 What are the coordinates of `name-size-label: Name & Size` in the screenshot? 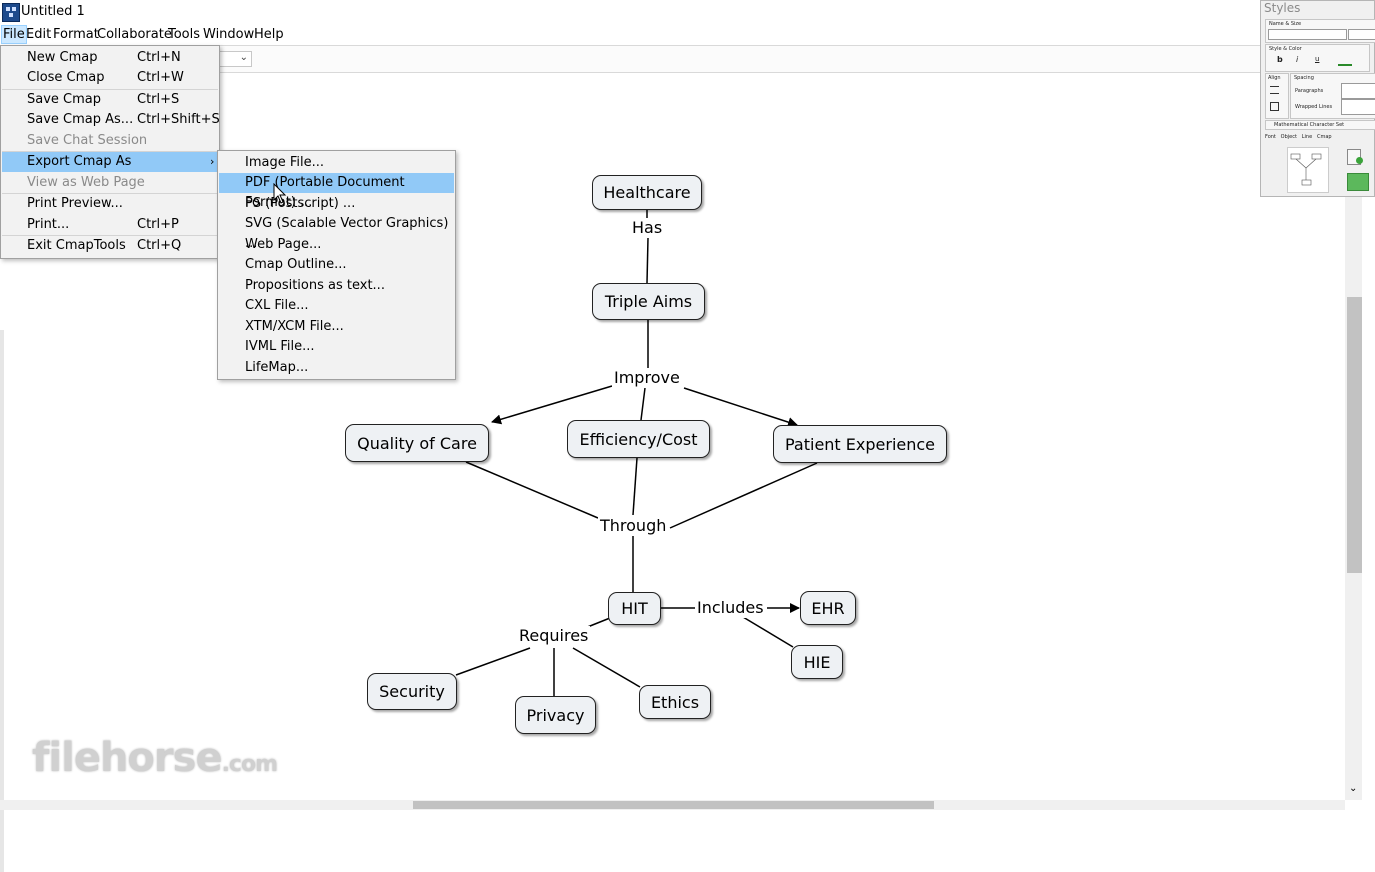 It's located at (1285, 24).